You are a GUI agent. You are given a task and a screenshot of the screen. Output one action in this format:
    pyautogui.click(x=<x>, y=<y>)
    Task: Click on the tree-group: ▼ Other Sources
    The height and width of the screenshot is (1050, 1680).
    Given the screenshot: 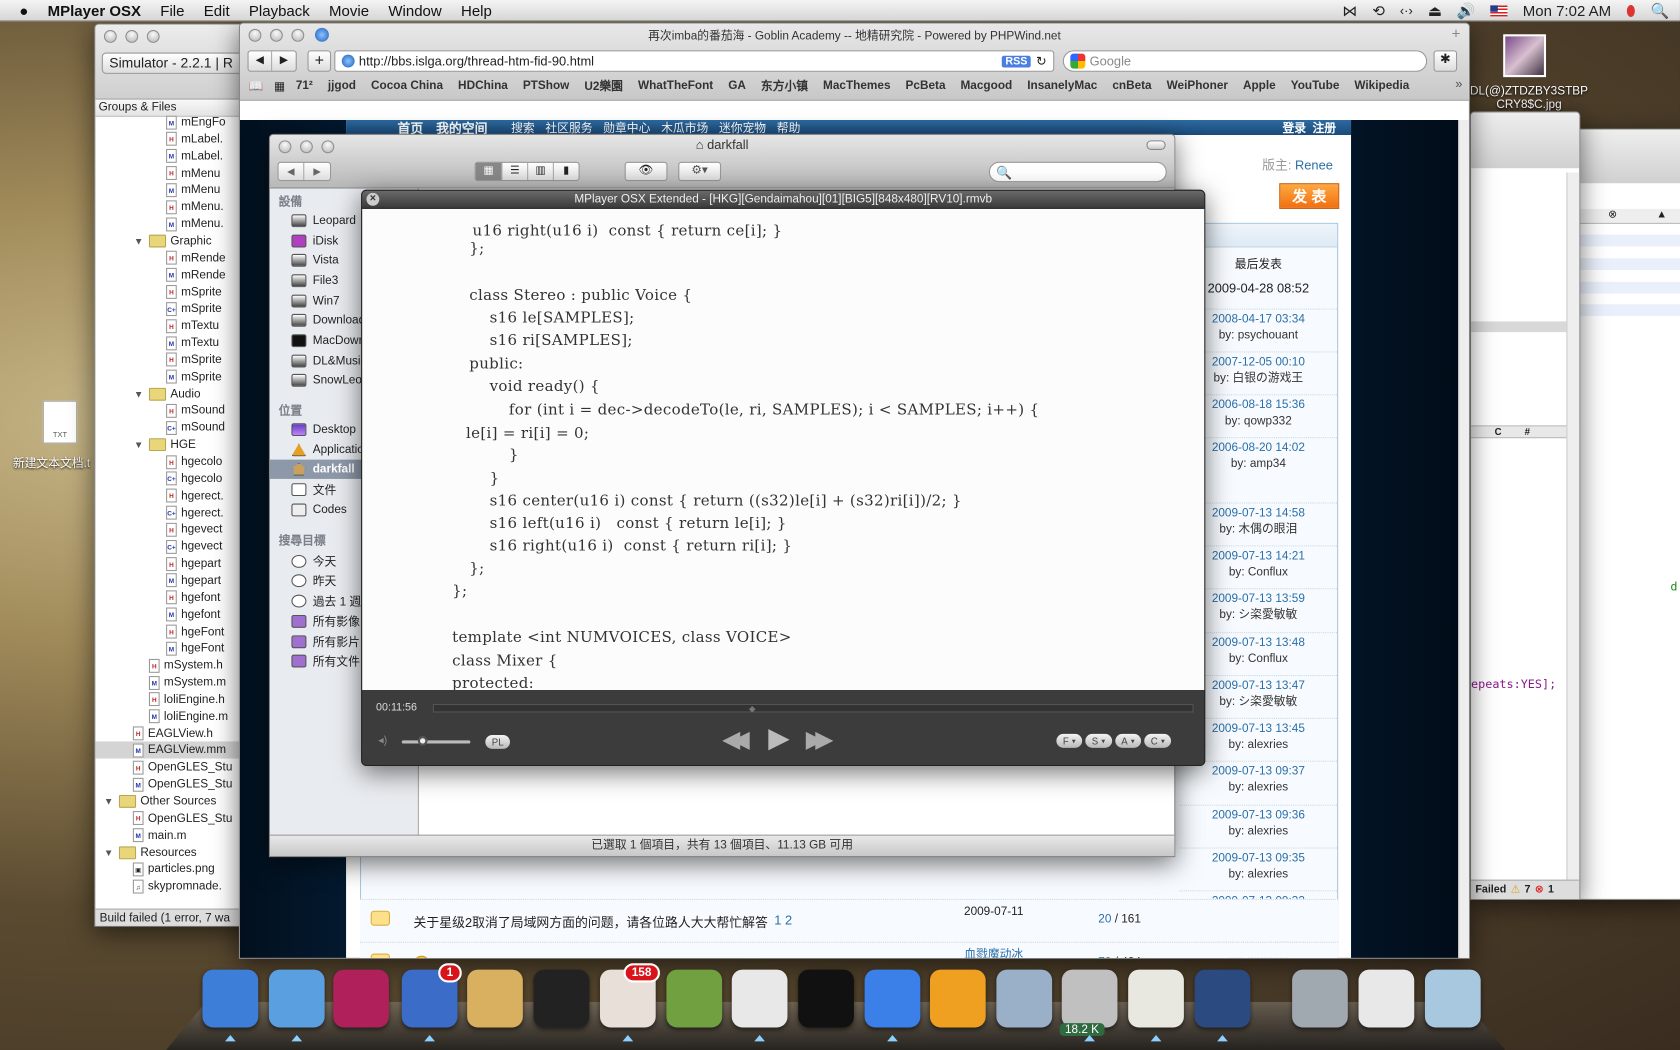 What is the action you would take?
    pyautogui.click(x=160, y=801)
    